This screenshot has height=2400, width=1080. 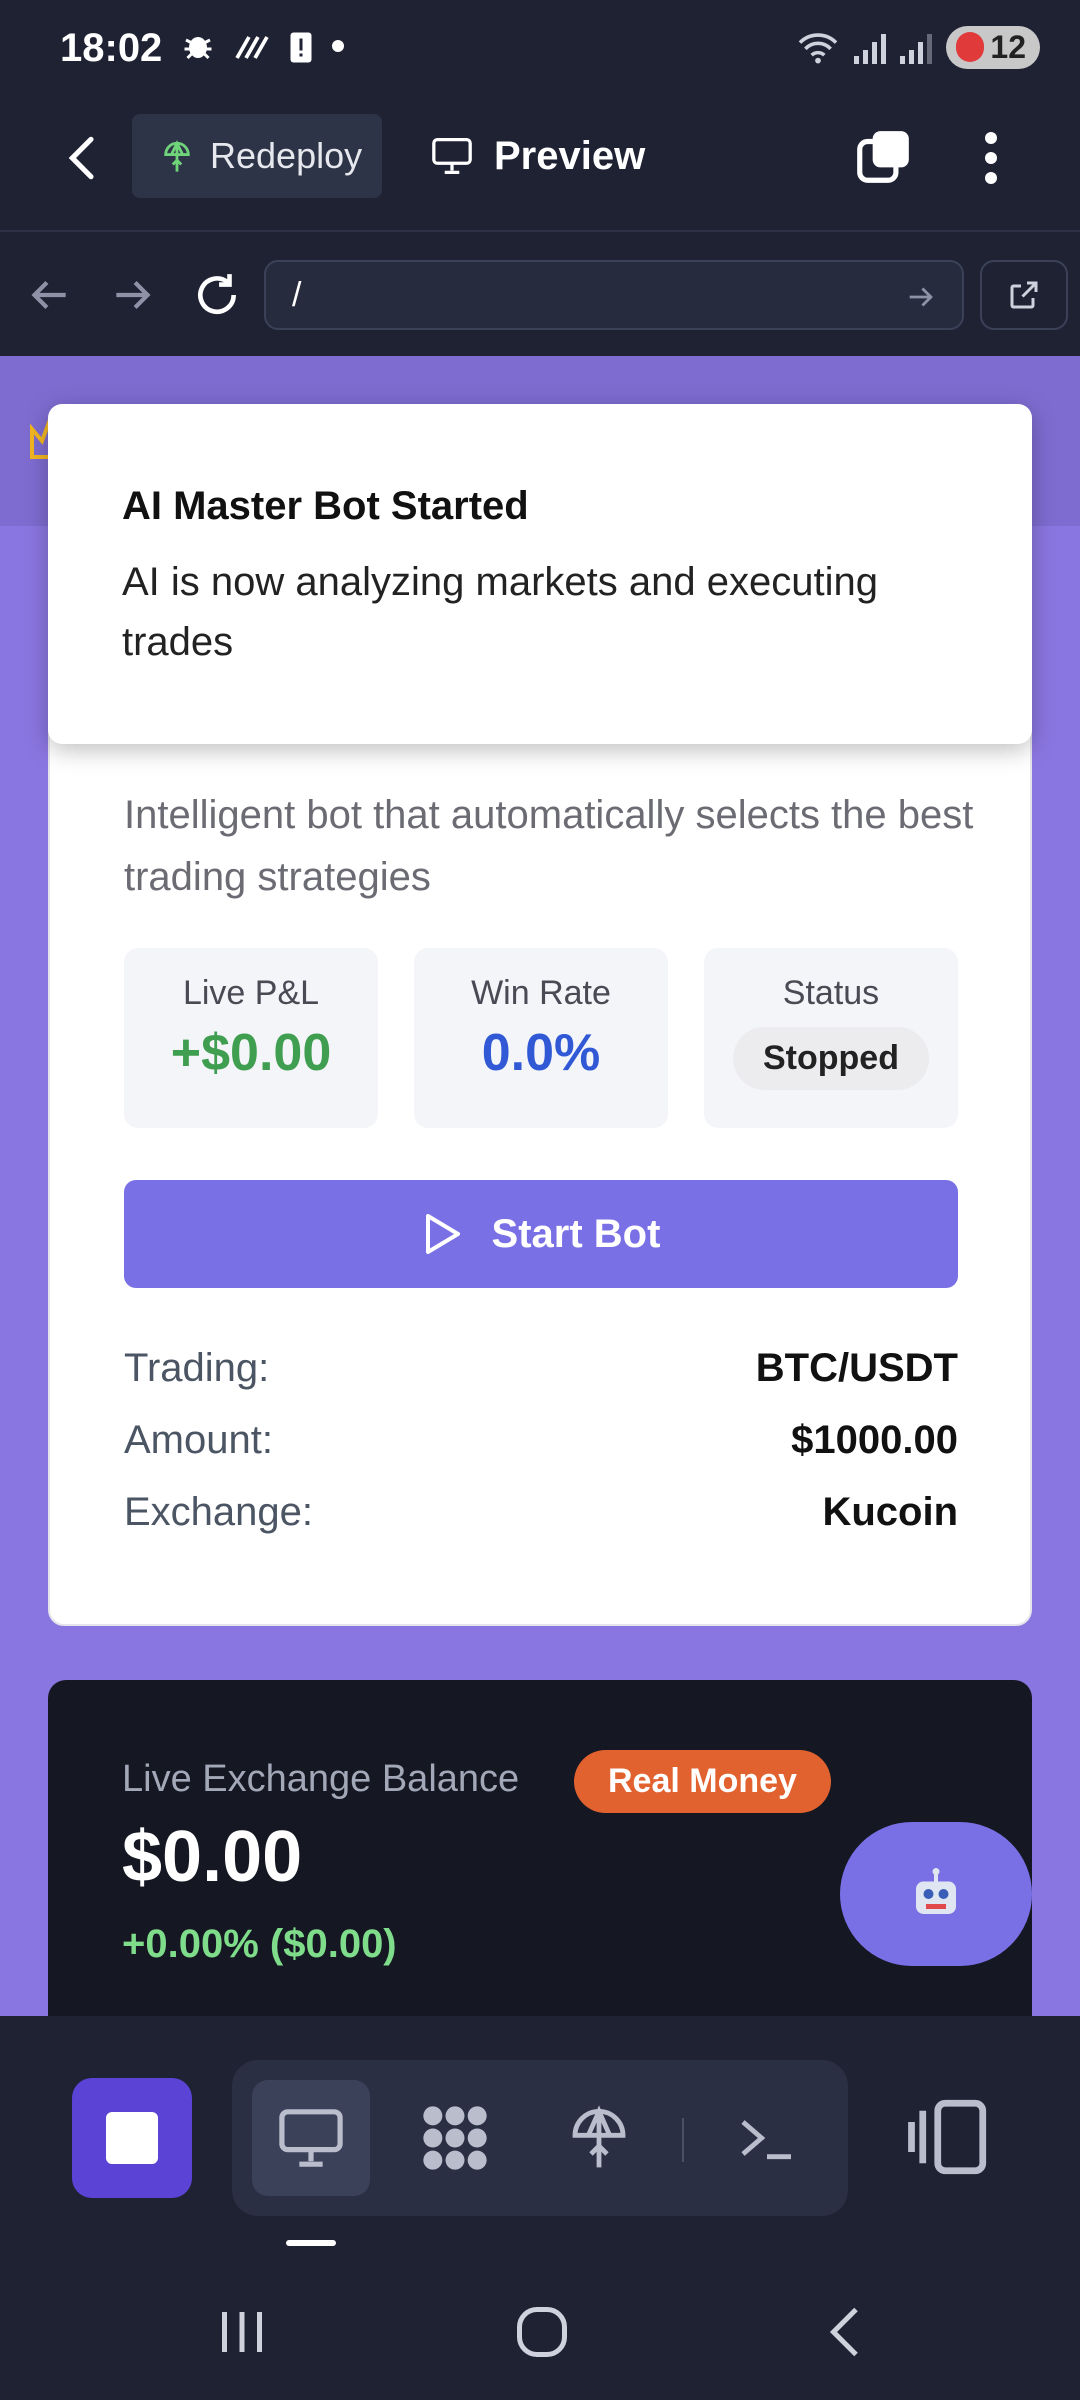 I want to click on go-arrow-icon, so click(x=921, y=297).